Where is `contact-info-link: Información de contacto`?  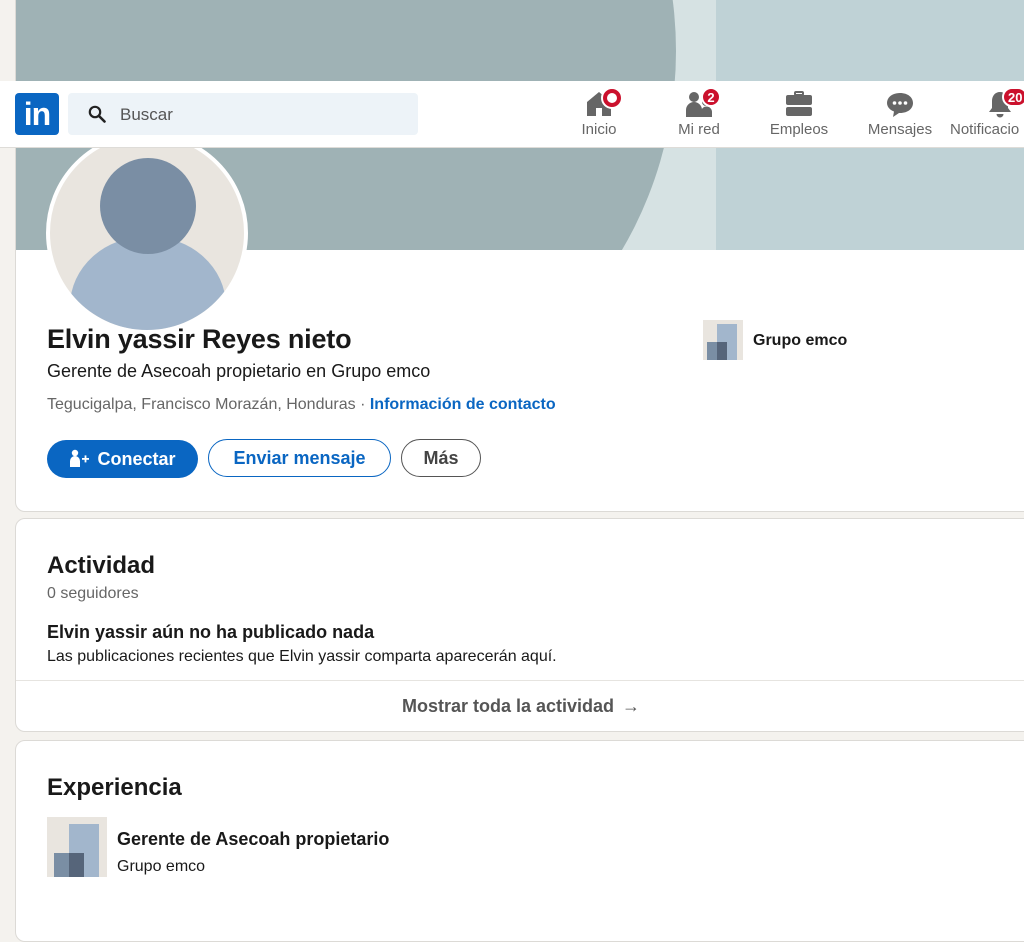
contact-info-link: Información de contacto is located at coordinates (463, 404).